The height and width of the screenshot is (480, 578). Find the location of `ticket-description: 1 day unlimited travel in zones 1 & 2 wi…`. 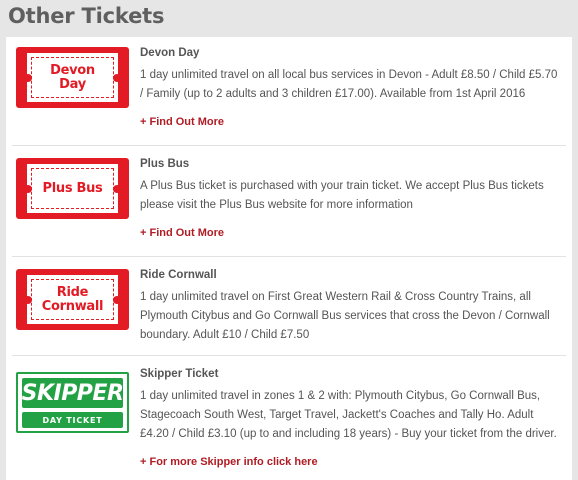

ticket-description: 1 day unlimited travel in zones 1 & 2 wi… is located at coordinates (348, 415).